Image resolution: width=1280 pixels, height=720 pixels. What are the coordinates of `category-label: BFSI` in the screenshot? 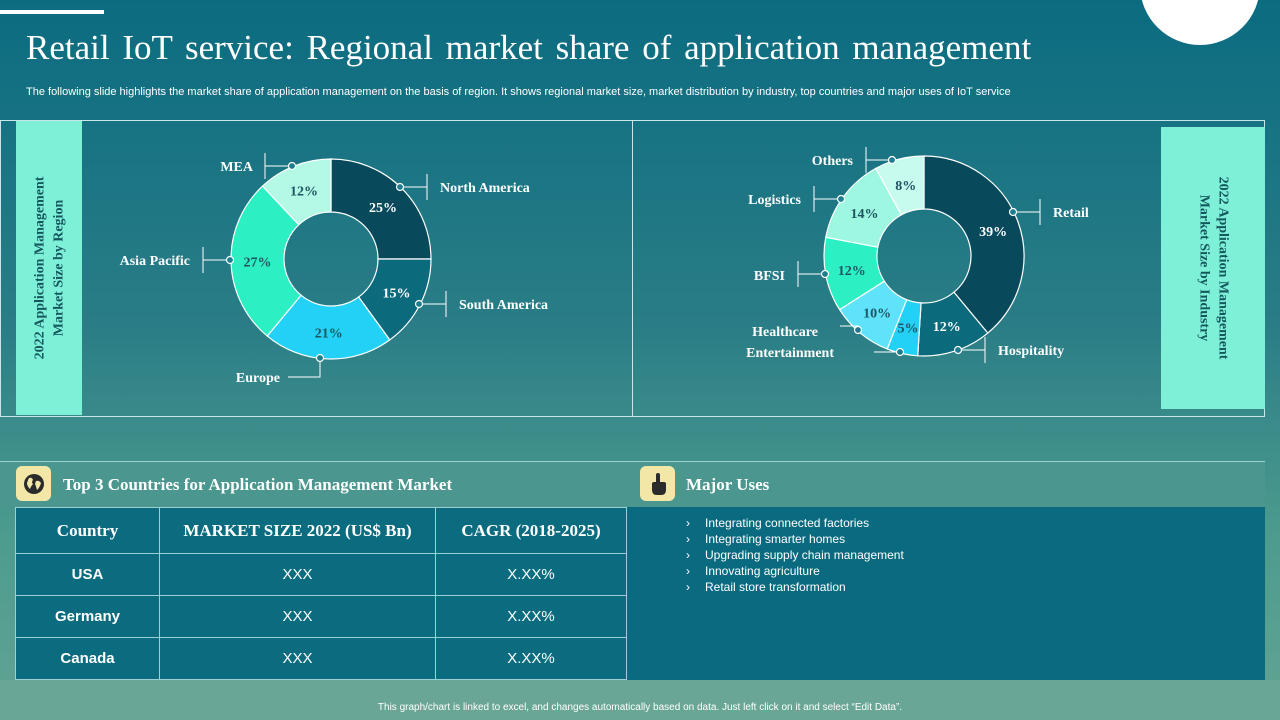 It's located at (769, 276).